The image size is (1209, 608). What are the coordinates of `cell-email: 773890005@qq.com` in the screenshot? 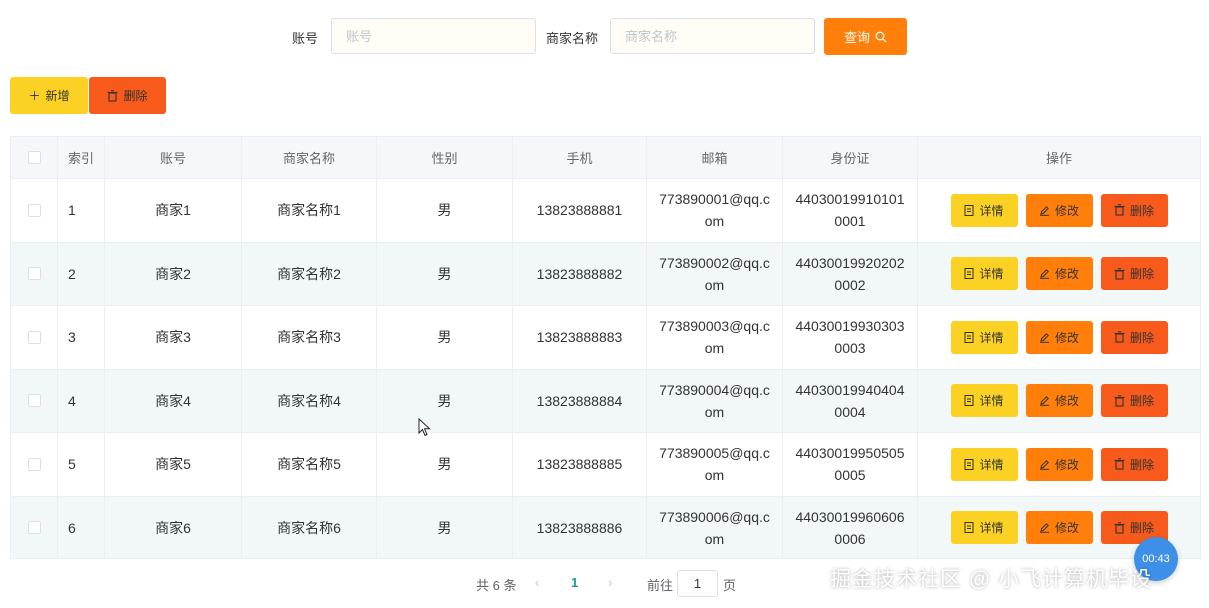 It's located at (715, 464).